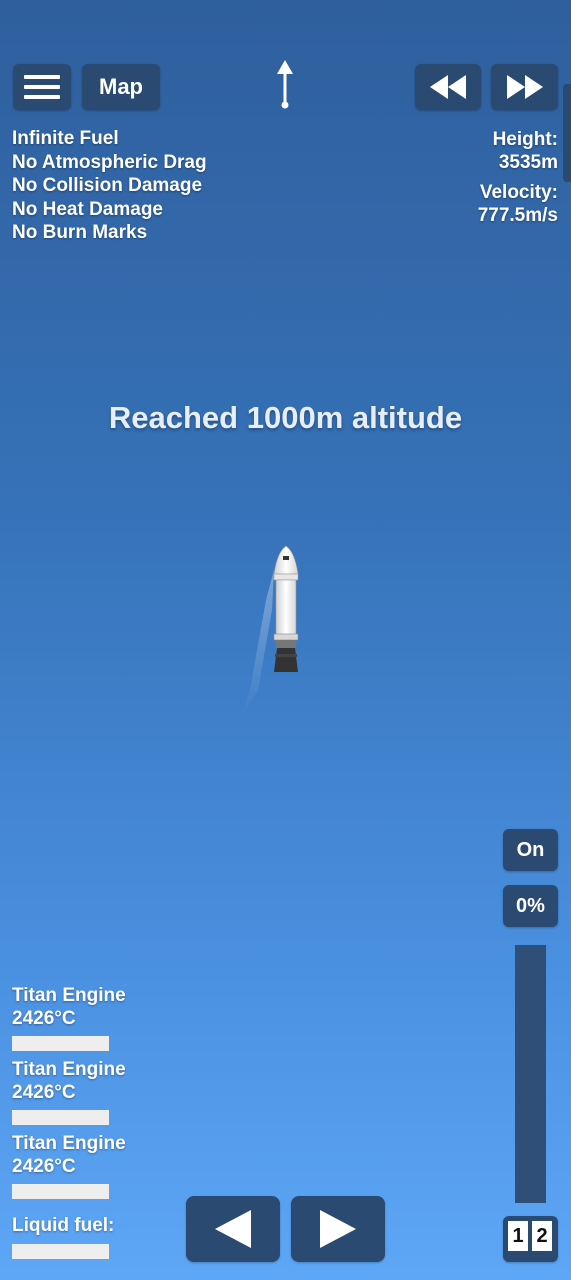 The image size is (571, 1280). What do you see at coordinates (109, 162) in the screenshot?
I see `cheat-no-atmospheric-drag: No Atmospheric Drag` at bounding box center [109, 162].